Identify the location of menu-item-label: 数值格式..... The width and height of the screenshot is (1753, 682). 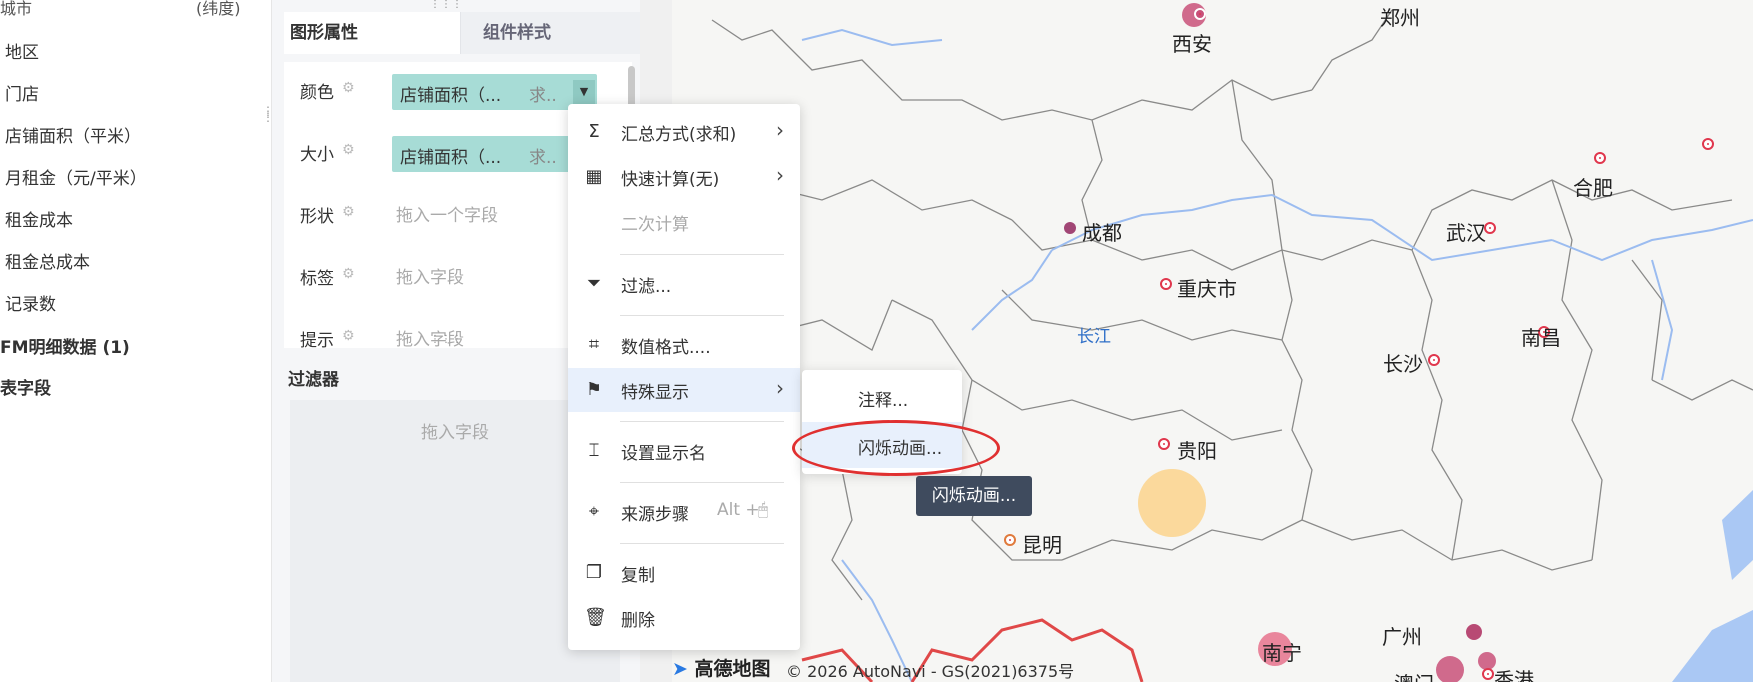
(666, 348).